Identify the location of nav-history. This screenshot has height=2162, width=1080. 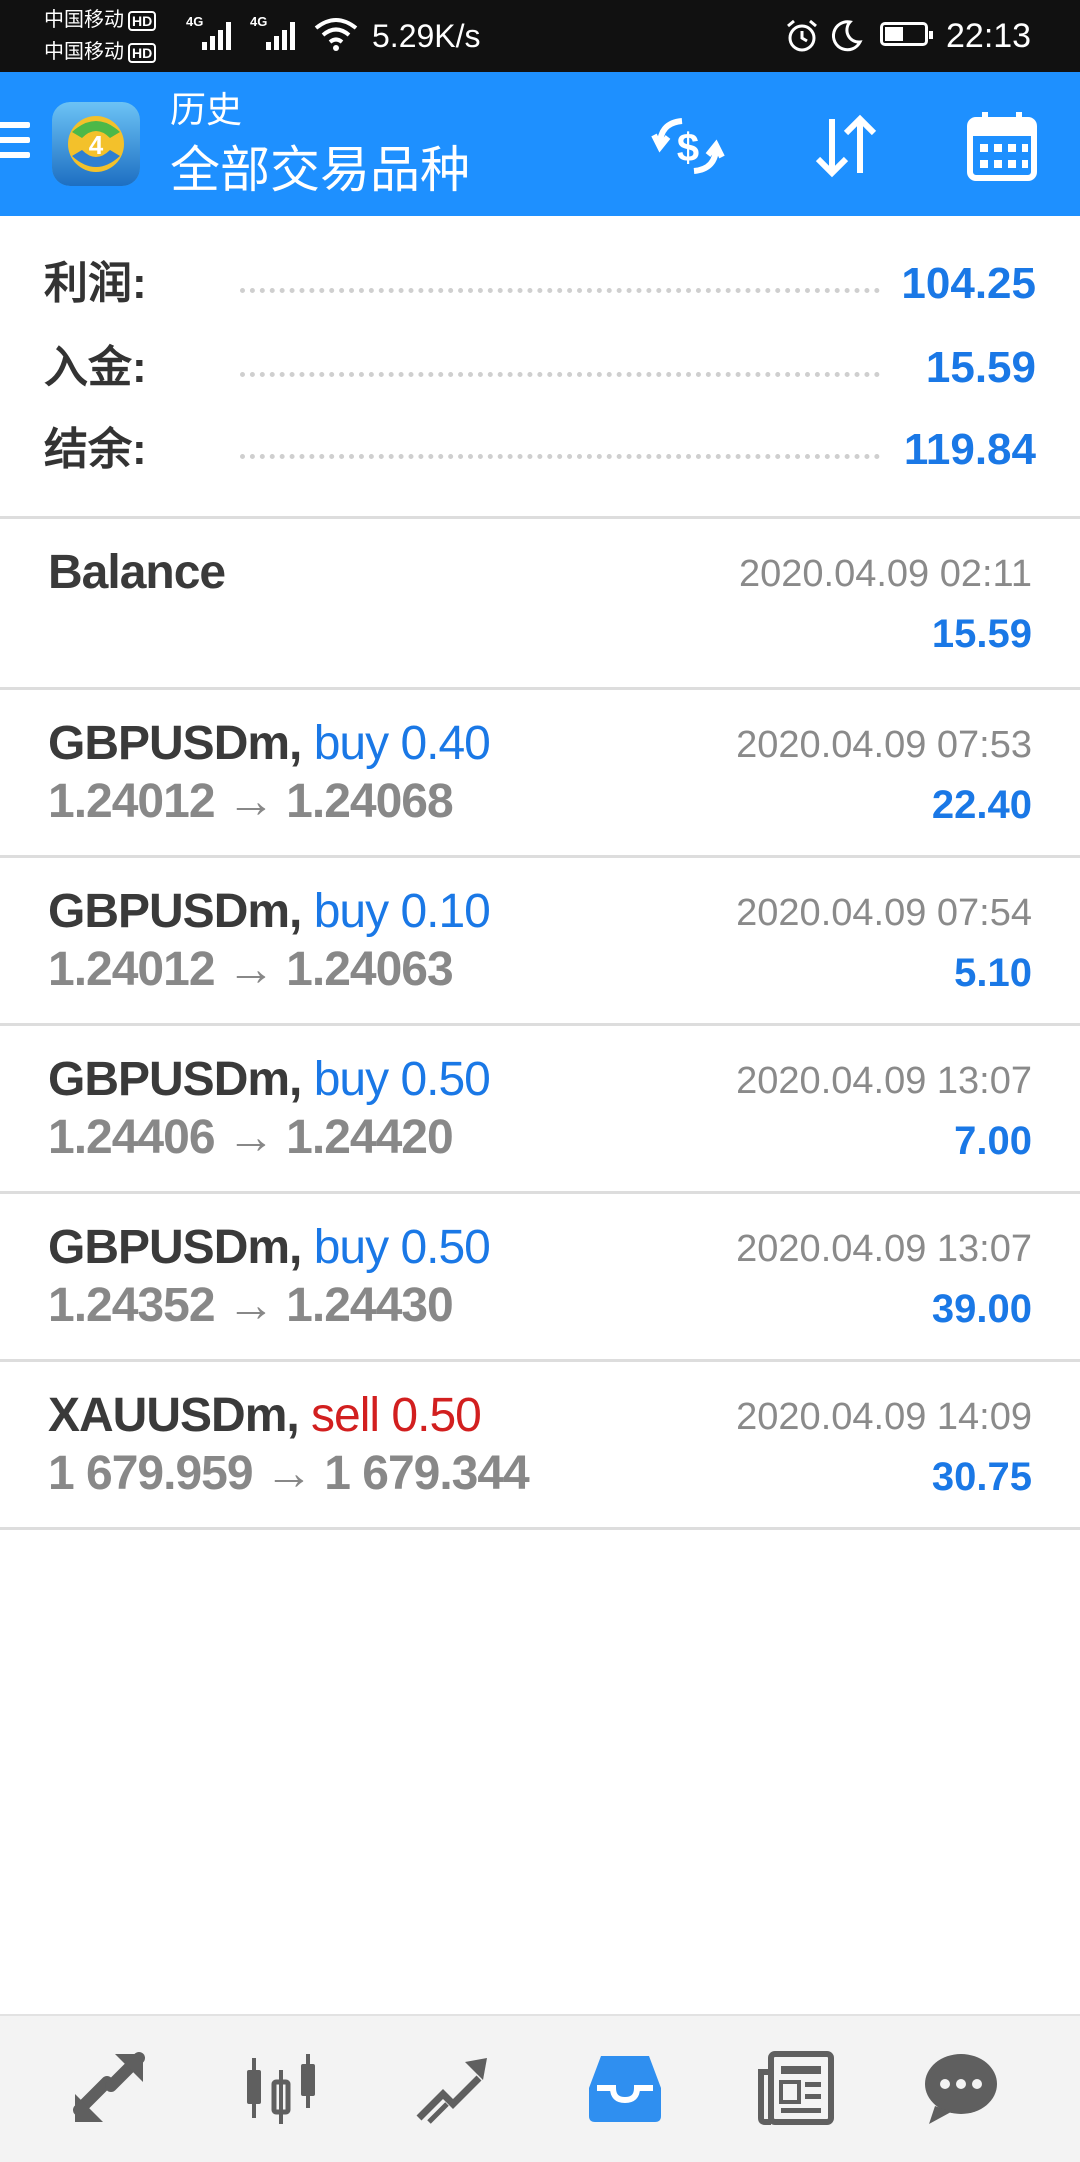
(625, 2088).